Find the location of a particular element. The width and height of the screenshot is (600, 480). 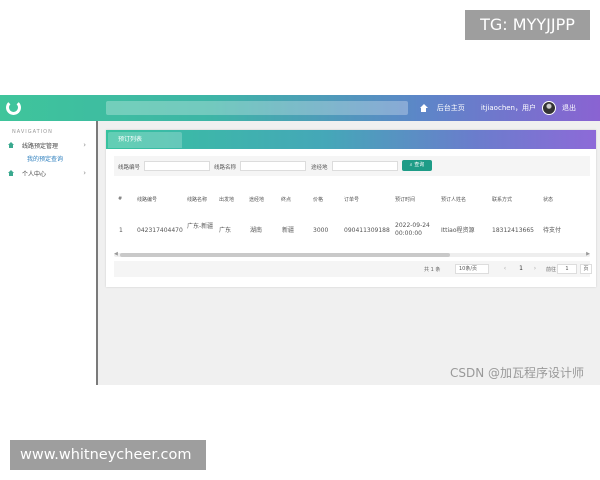

table-header-origin: 出发地 is located at coordinates (227, 200).